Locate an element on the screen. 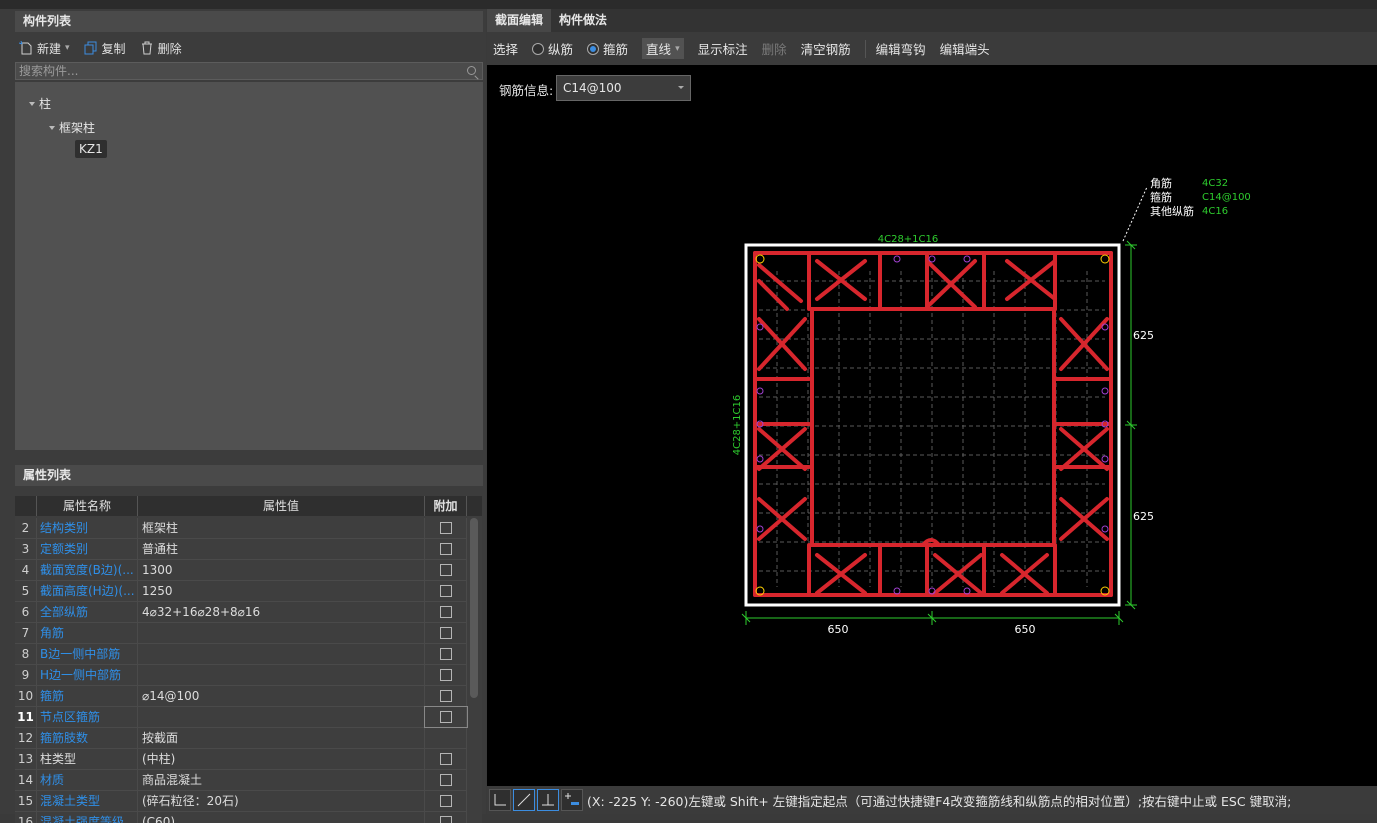  tree-node-column: 柱 is located at coordinates (40, 103).